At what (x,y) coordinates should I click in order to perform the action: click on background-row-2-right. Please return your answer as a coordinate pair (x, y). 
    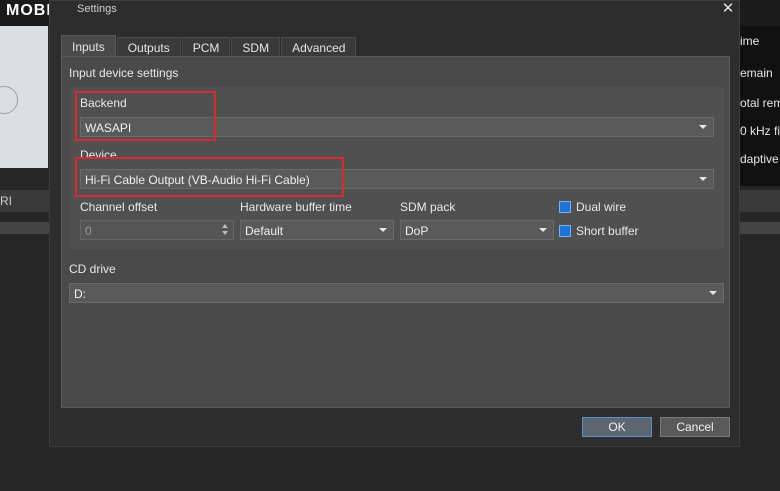
    Looking at the image, I should click on (760, 228).